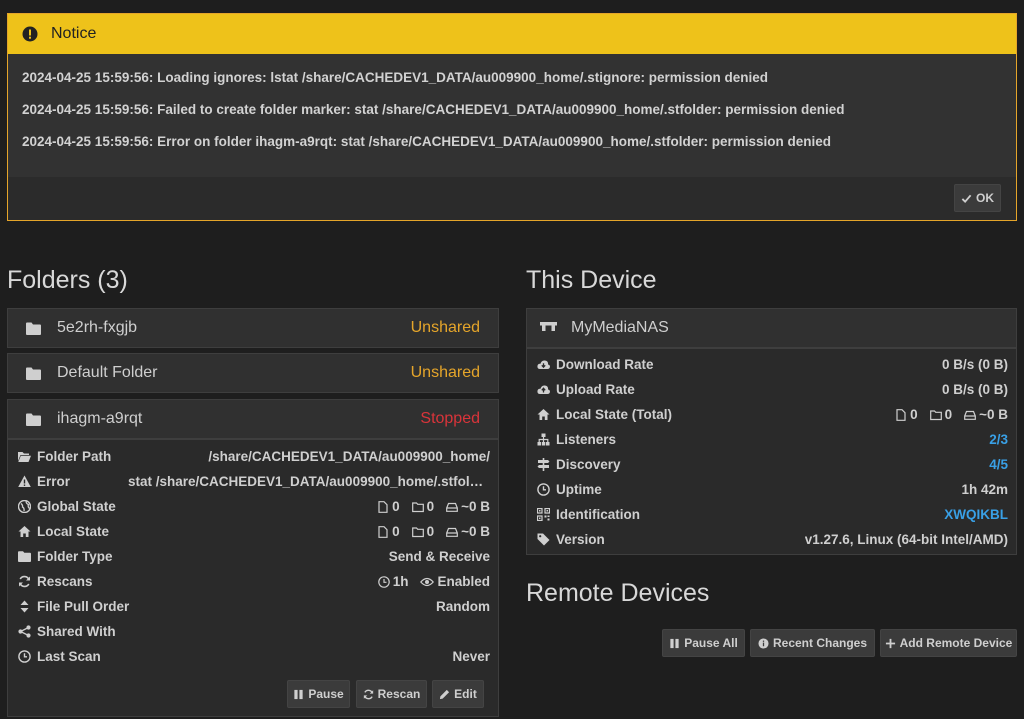 This screenshot has width=1024, height=719. Describe the element at coordinates (253, 556) in the screenshot. I see `folder-type-row: Folder Type Send & Receive` at that location.